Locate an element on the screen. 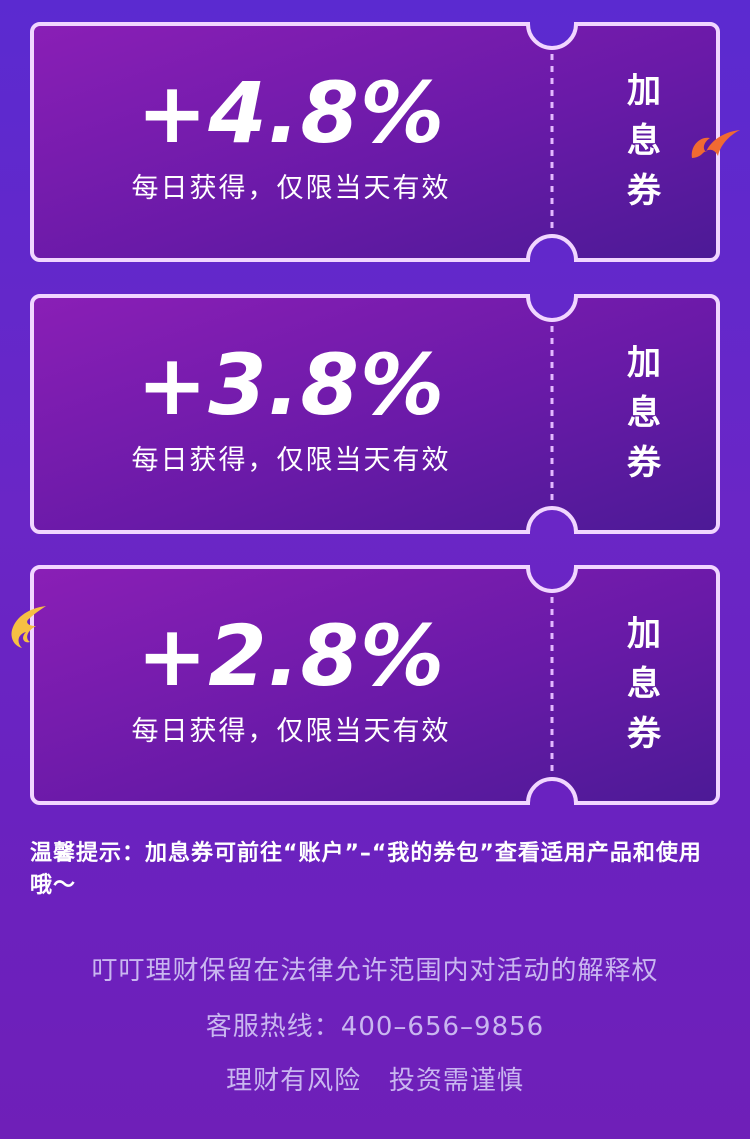 The height and width of the screenshot is (1139, 750). customer-hotline: 客服热线：400–656–9856 is located at coordinates (375, 1027).